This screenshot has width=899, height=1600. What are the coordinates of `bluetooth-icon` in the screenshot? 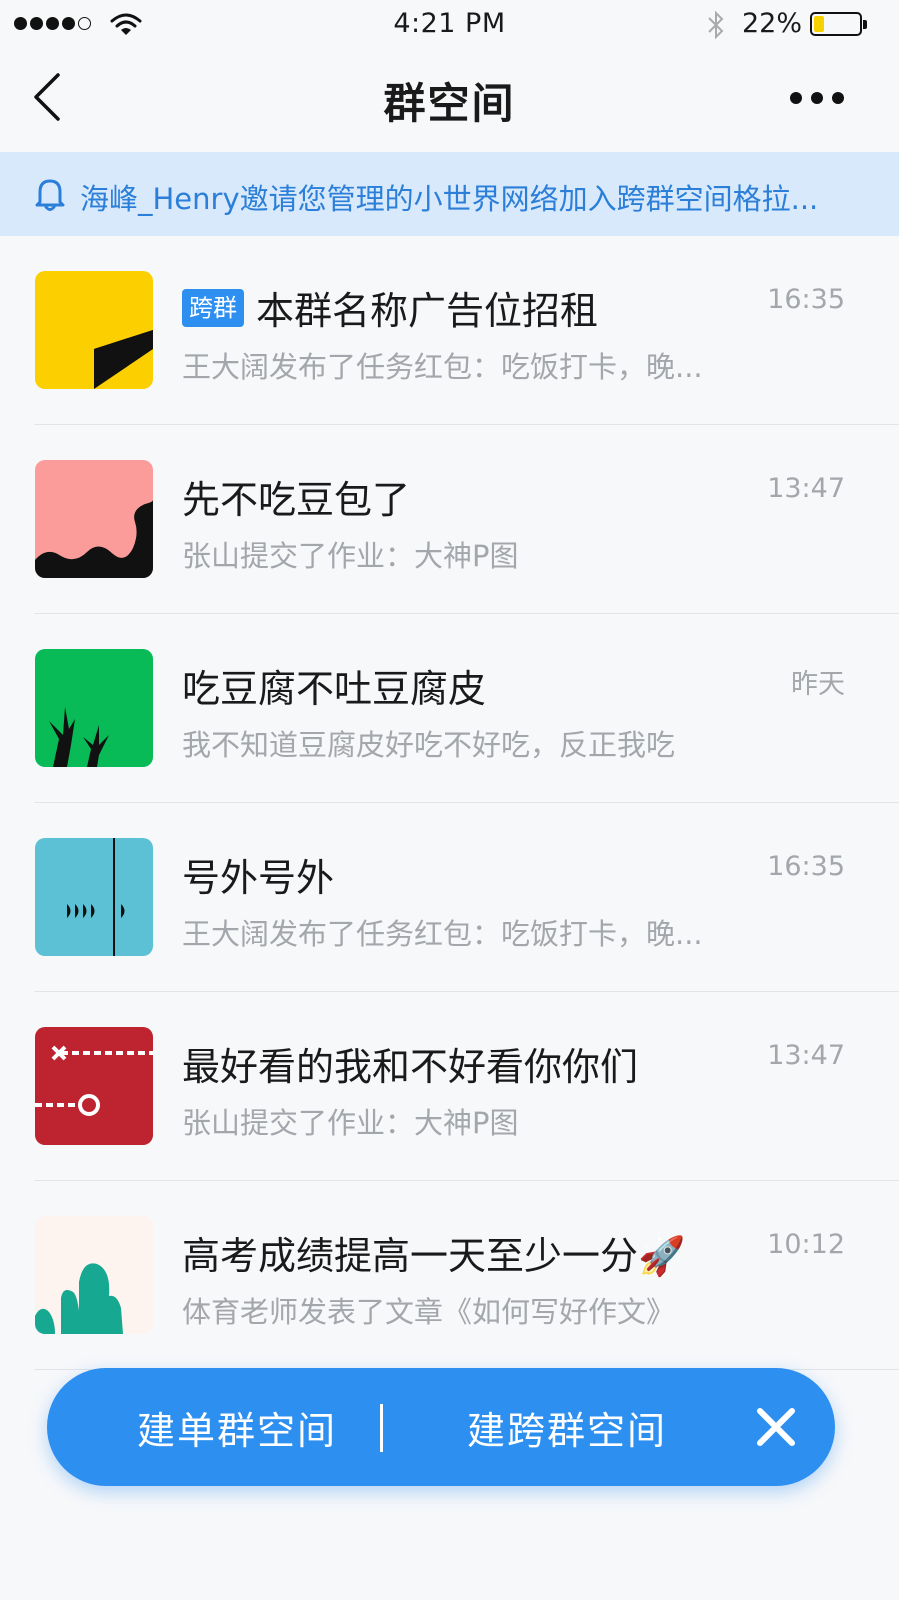 It's located at (716, 27).